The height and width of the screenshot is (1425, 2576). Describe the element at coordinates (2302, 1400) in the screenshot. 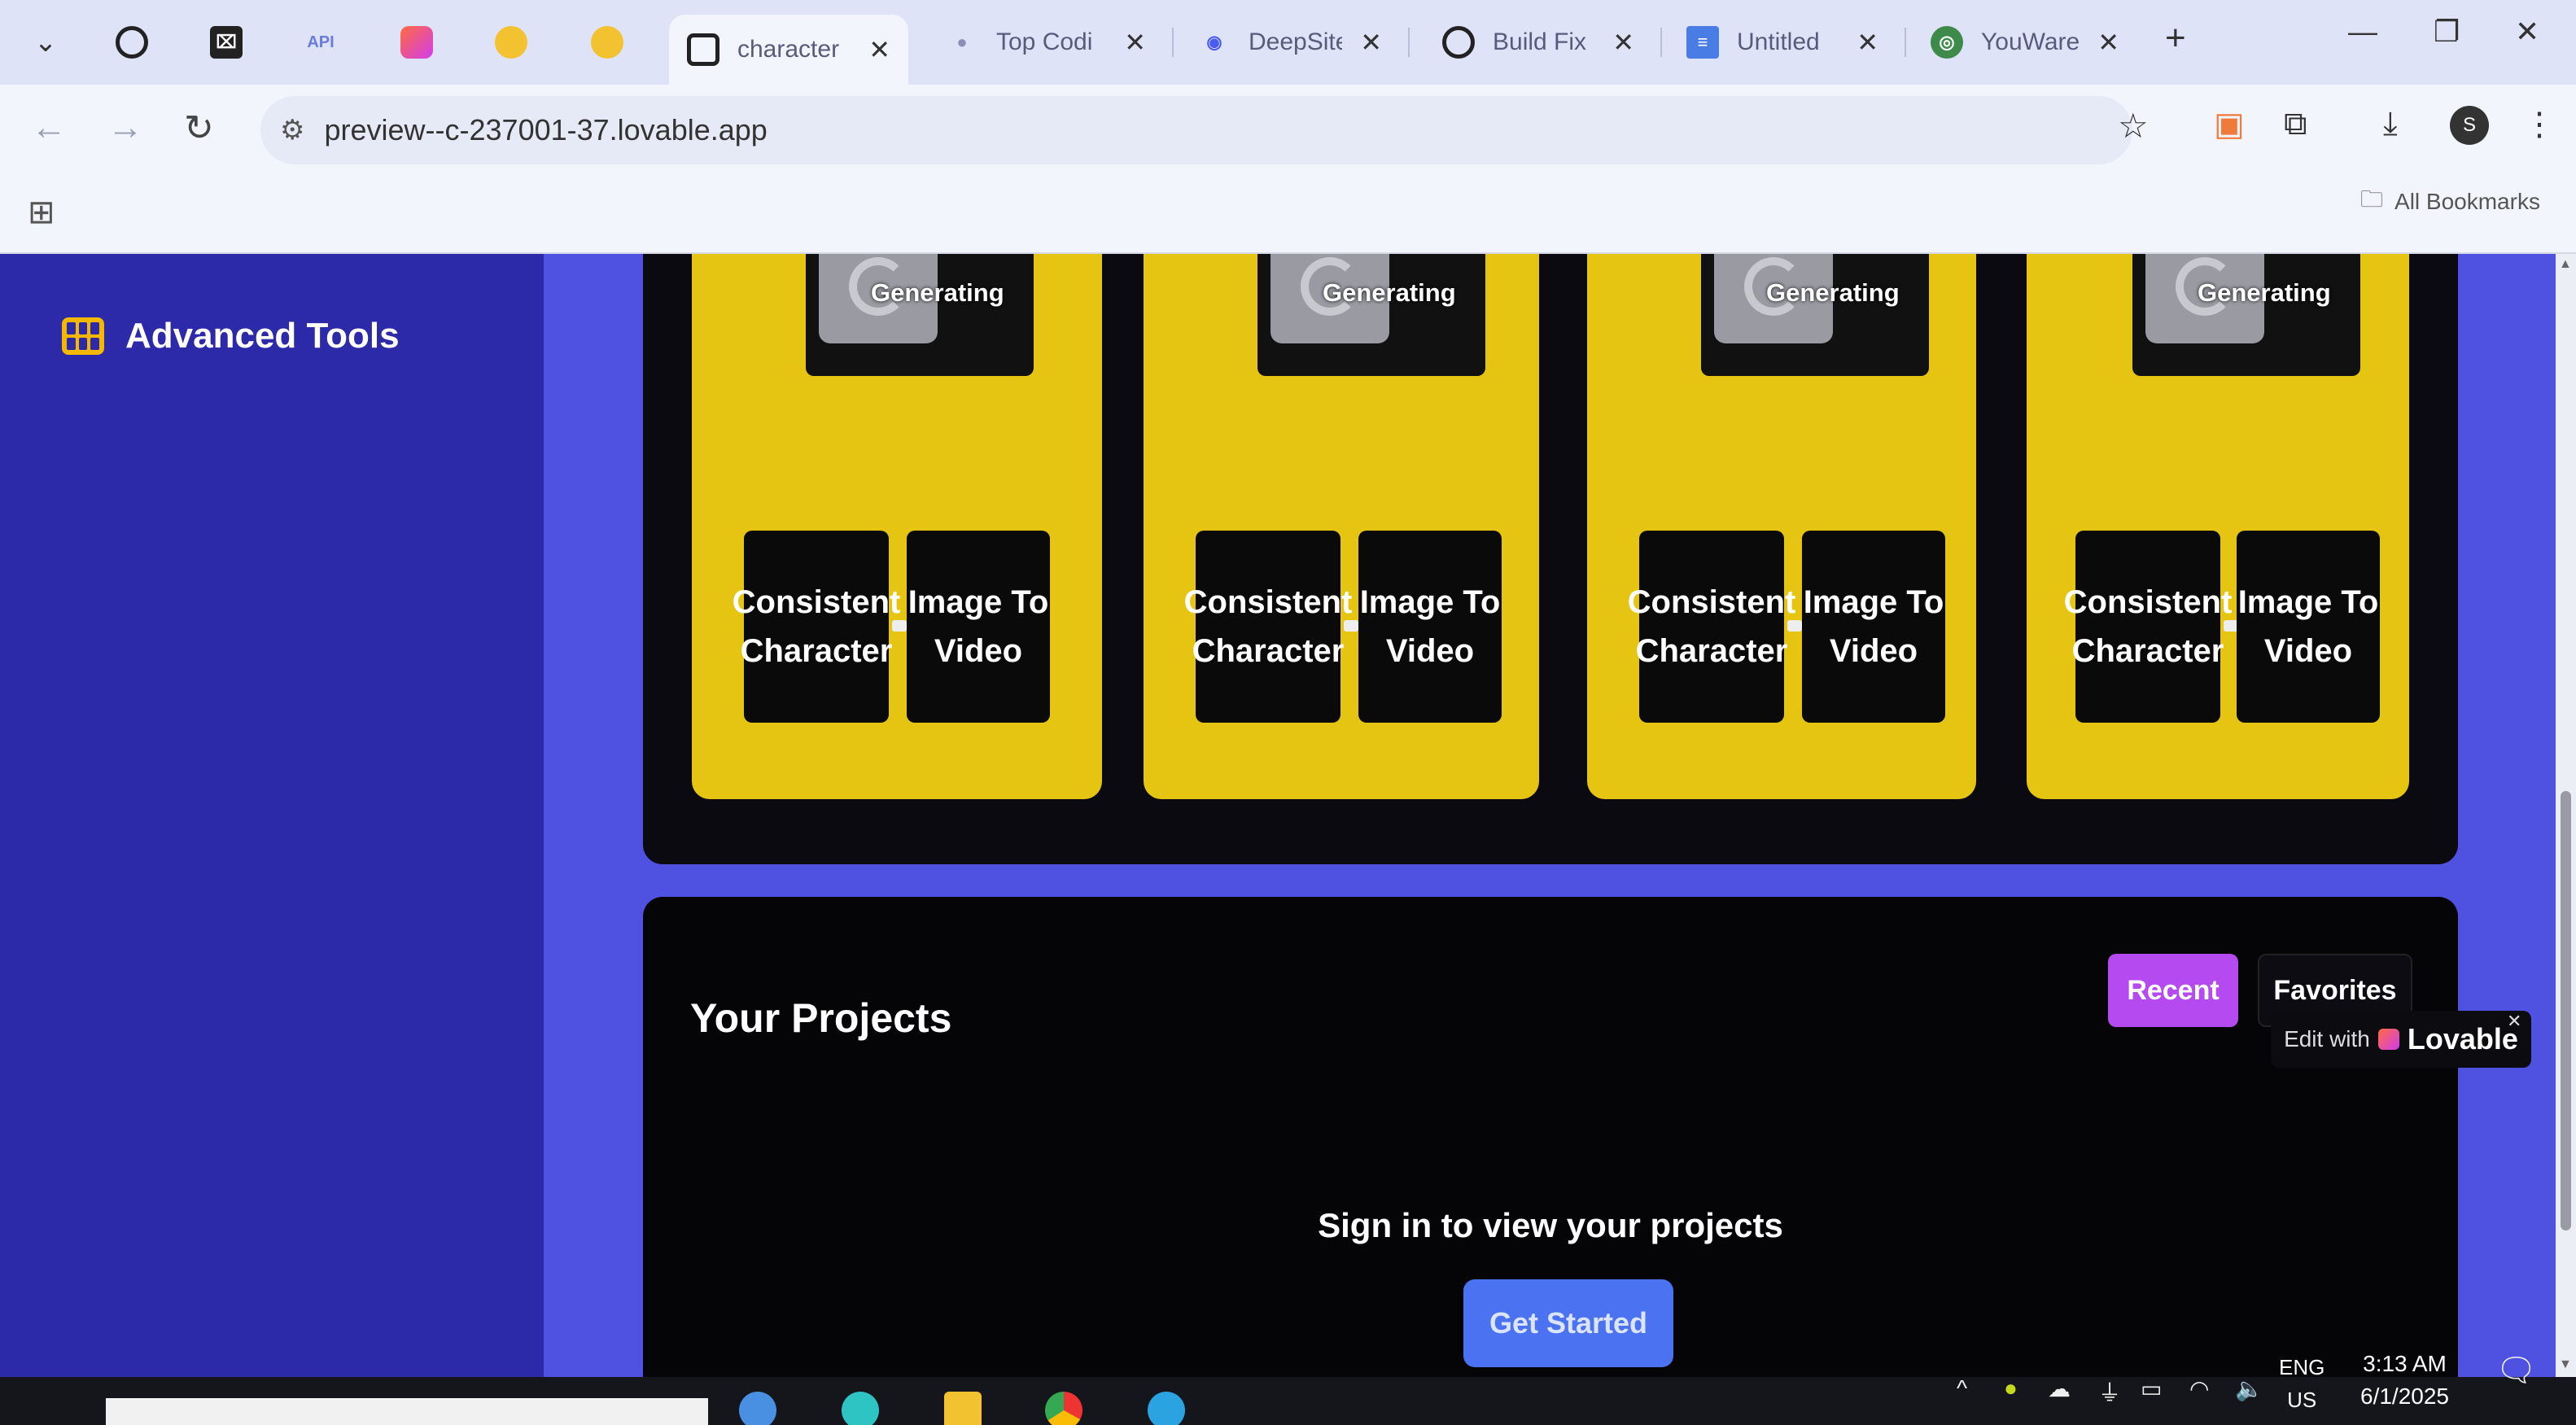

I see `region-code: US` at that location.